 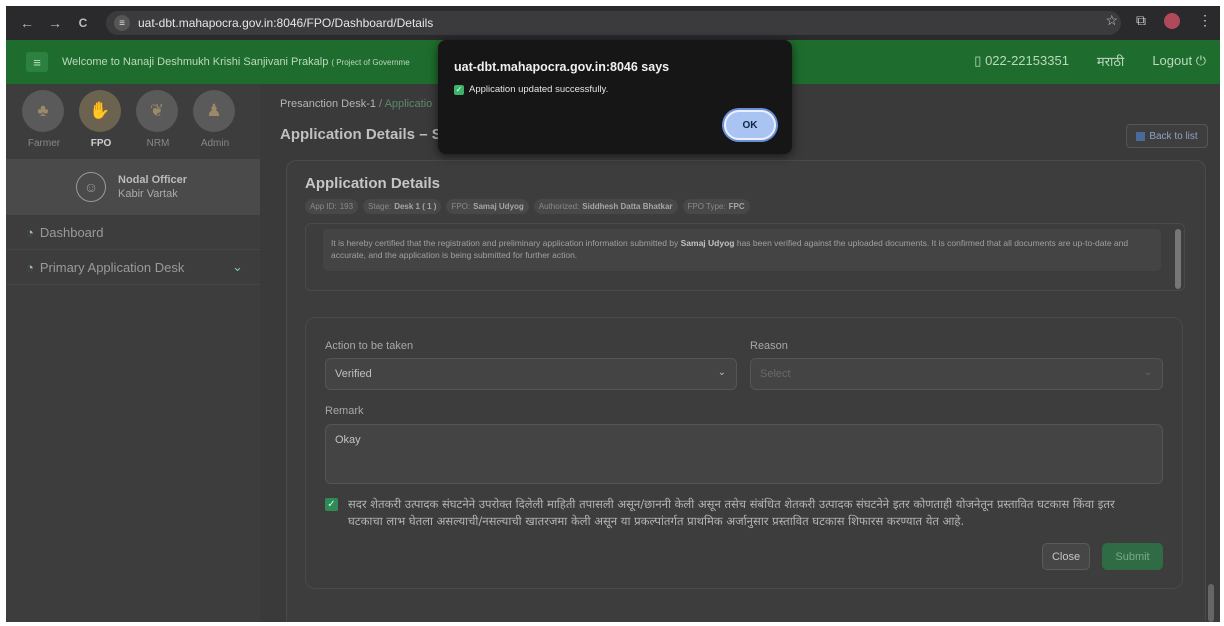 I want to click on chip-label: FPO Type:, so click(x=706, y=206).